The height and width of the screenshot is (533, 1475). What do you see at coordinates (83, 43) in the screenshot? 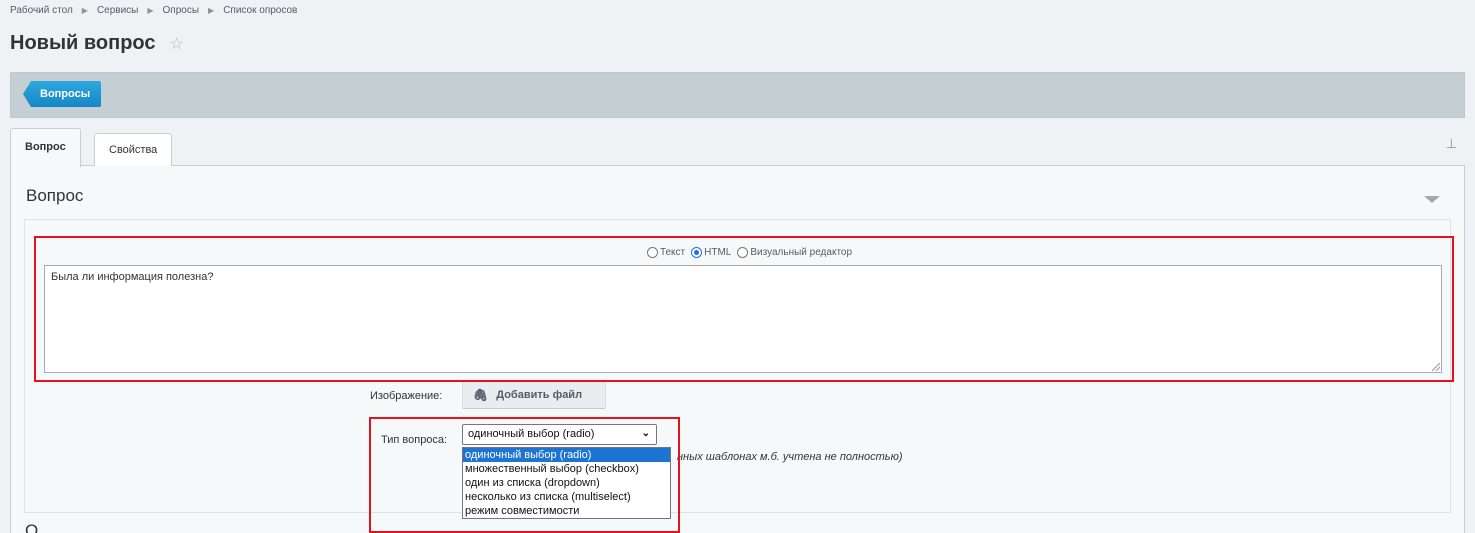
I see `page-title: Новый вопрос` at bounding box center [83, 43].